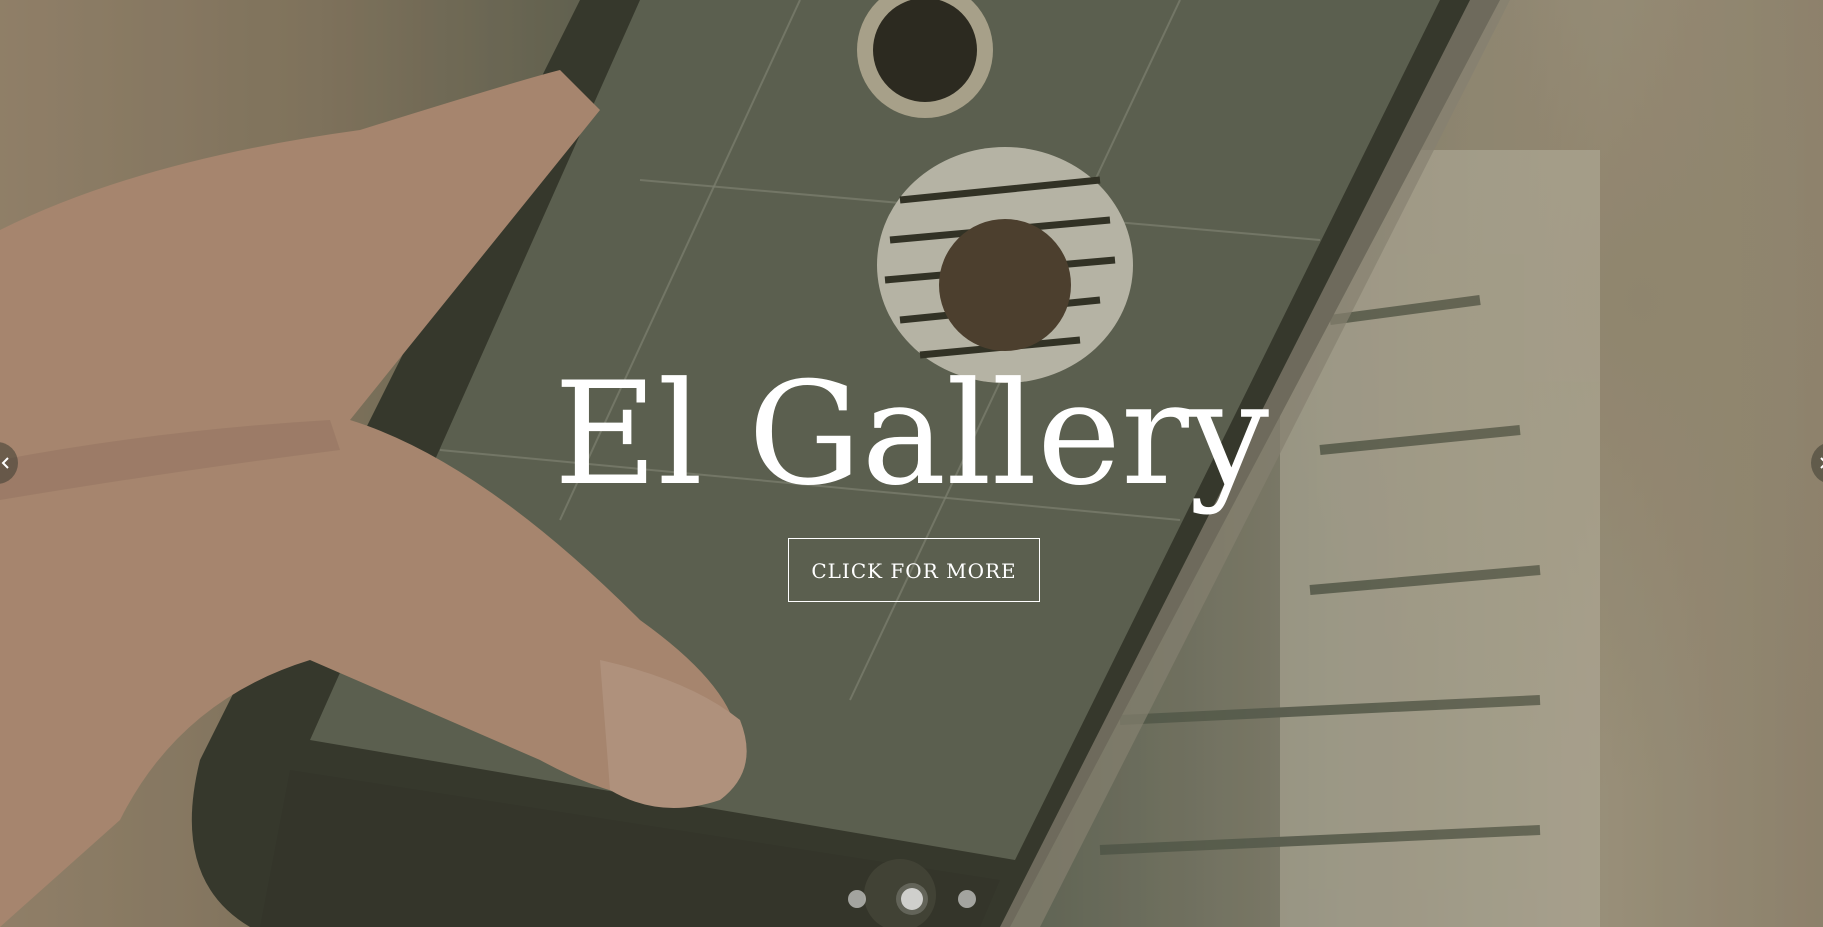  I want to click on chevron-left-icon, so click(5, 463).